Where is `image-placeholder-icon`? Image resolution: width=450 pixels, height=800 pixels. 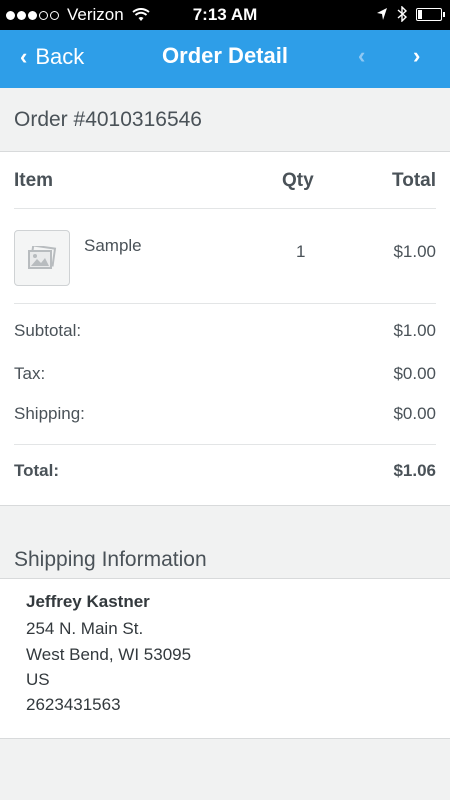
image-placeholder-icon is located at coordinates (42, 258).